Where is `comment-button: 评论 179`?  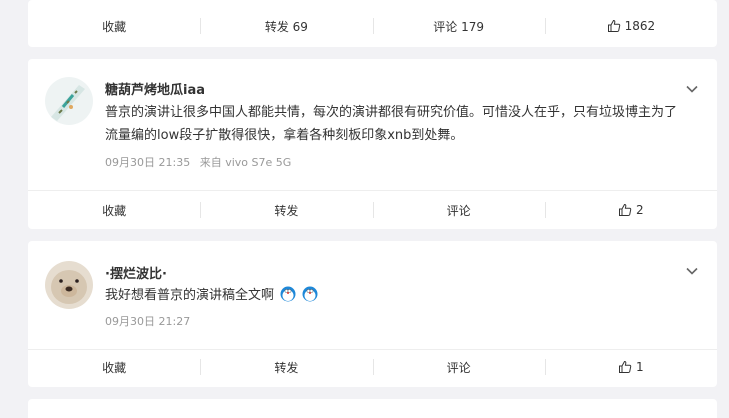 comment-button: 评论 179 is located at coordinates (458, 26).